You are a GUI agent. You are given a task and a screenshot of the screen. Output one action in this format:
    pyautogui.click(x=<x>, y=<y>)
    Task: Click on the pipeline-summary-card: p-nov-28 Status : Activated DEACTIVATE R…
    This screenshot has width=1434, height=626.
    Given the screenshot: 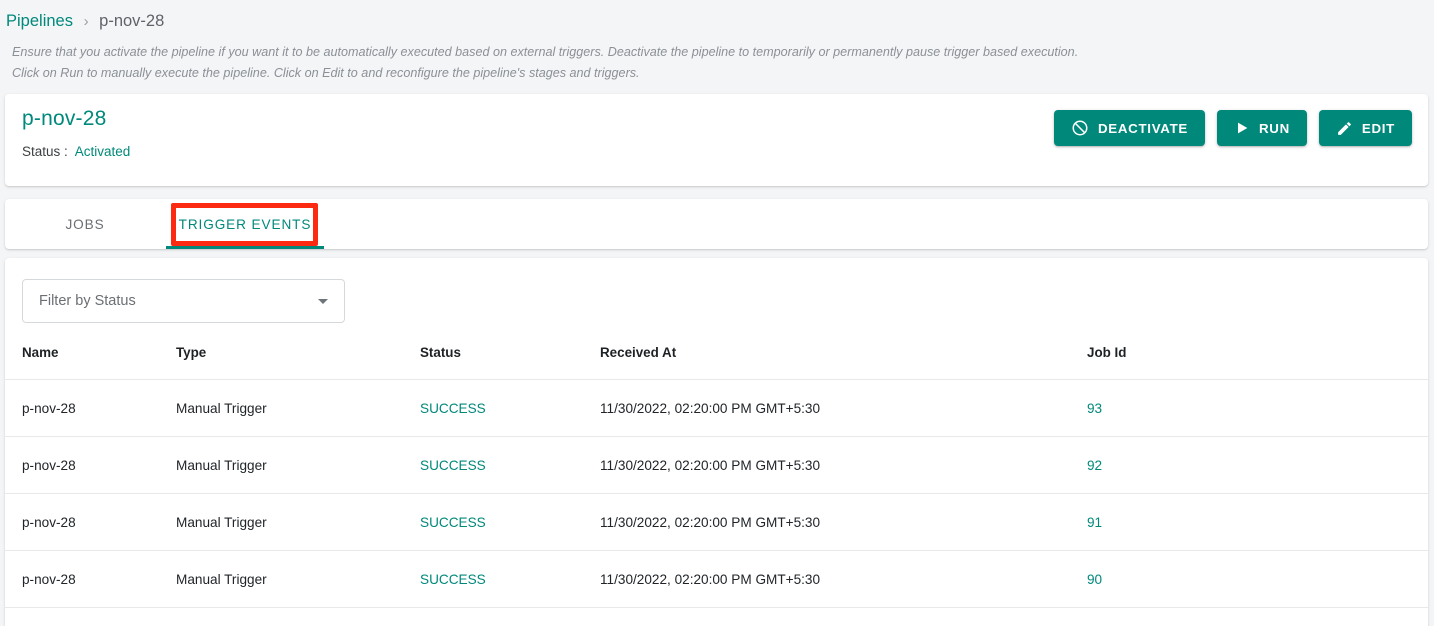 What is the action you would take?
    pyautogui.click(x=716, y=140)
    